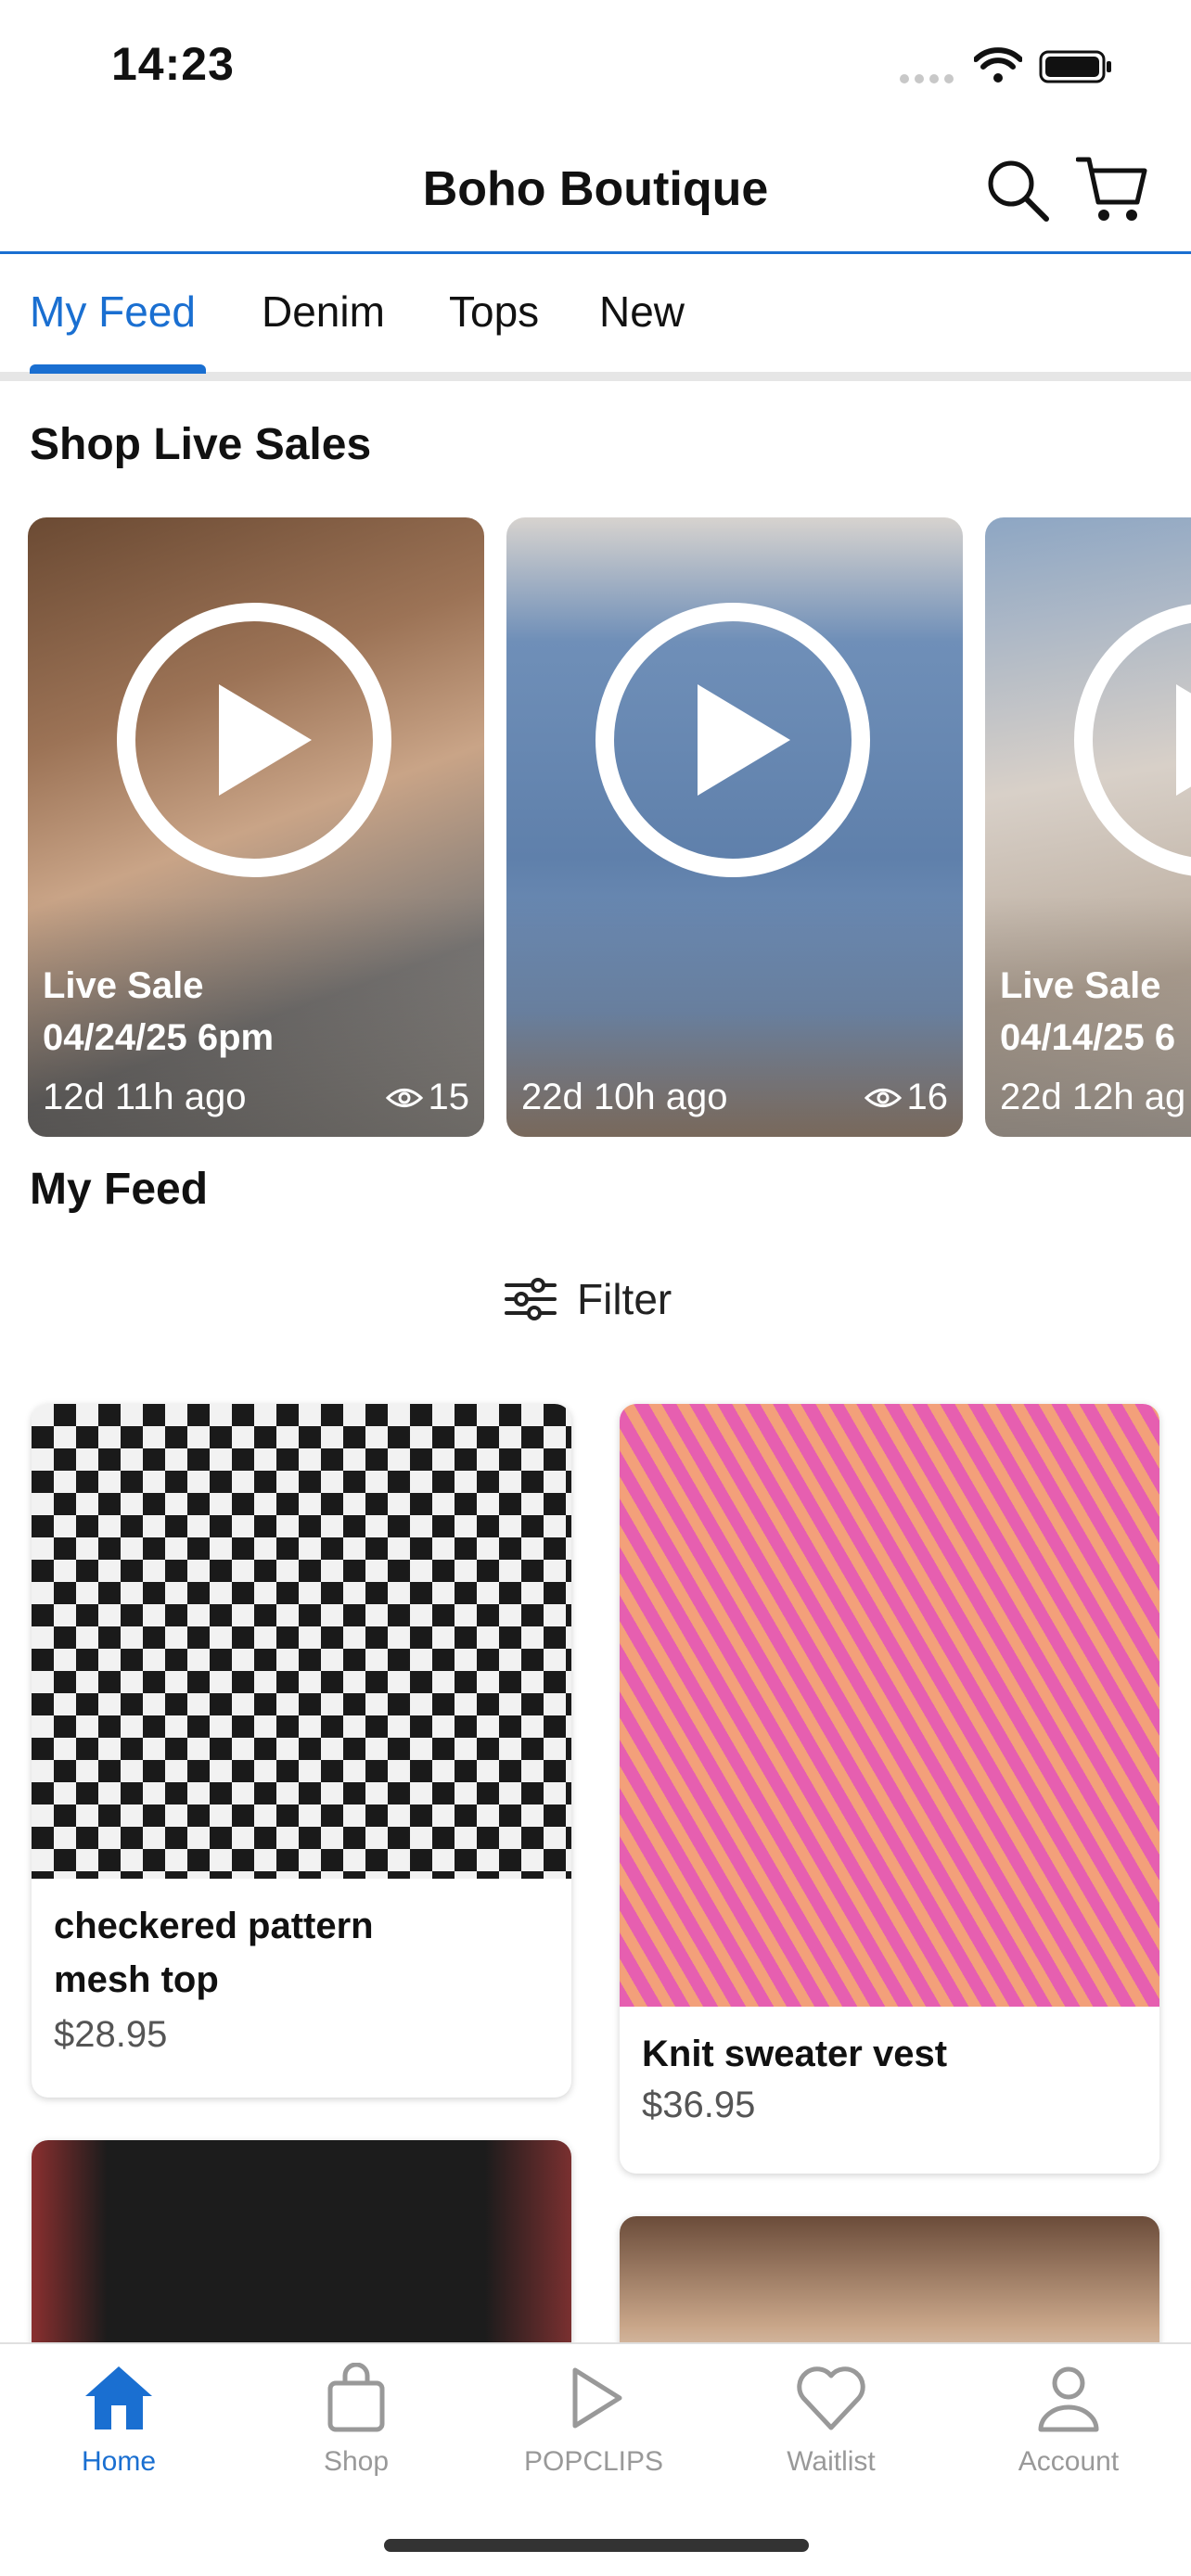 The height and width of the screenshot is (2576, 1191). Describe the element at coordinates (136, 1980) in the screenshot. I see `product-name-line2: mesh top` at that location.